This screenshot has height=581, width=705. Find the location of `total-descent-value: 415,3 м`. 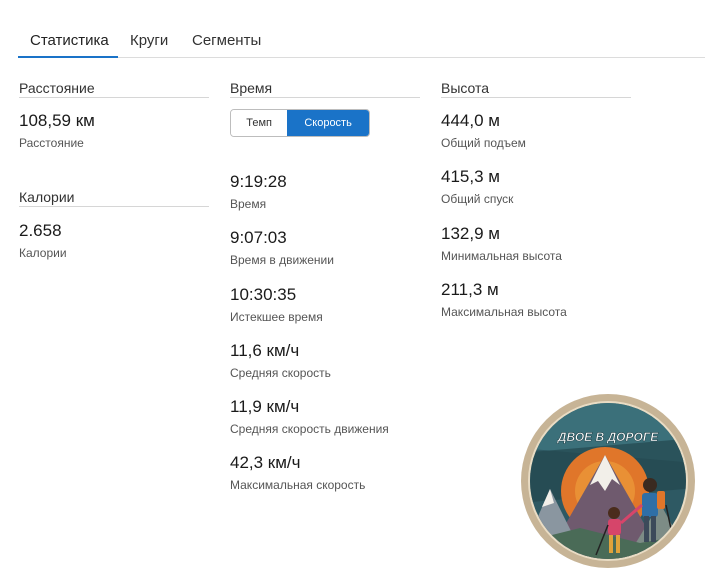

total-descent-value: 415,3 м is located at coordinates (470, 176).